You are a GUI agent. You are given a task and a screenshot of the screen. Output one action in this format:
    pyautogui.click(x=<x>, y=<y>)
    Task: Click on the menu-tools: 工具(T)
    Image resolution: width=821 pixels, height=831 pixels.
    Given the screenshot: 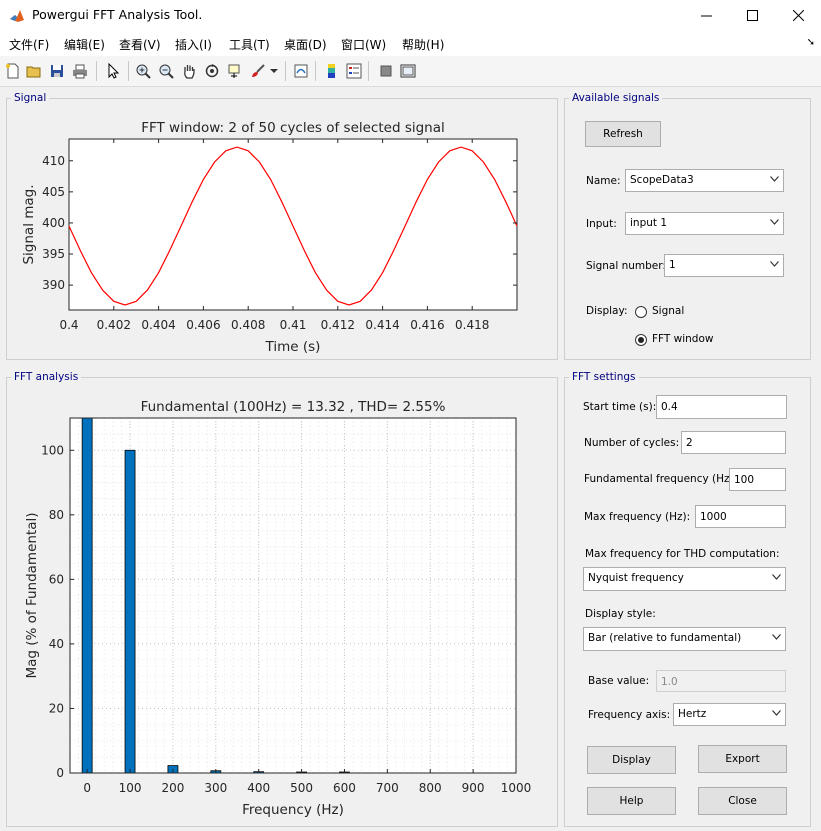 What is the action you would take?
    pyautogui.click(x=249, y=44)
    